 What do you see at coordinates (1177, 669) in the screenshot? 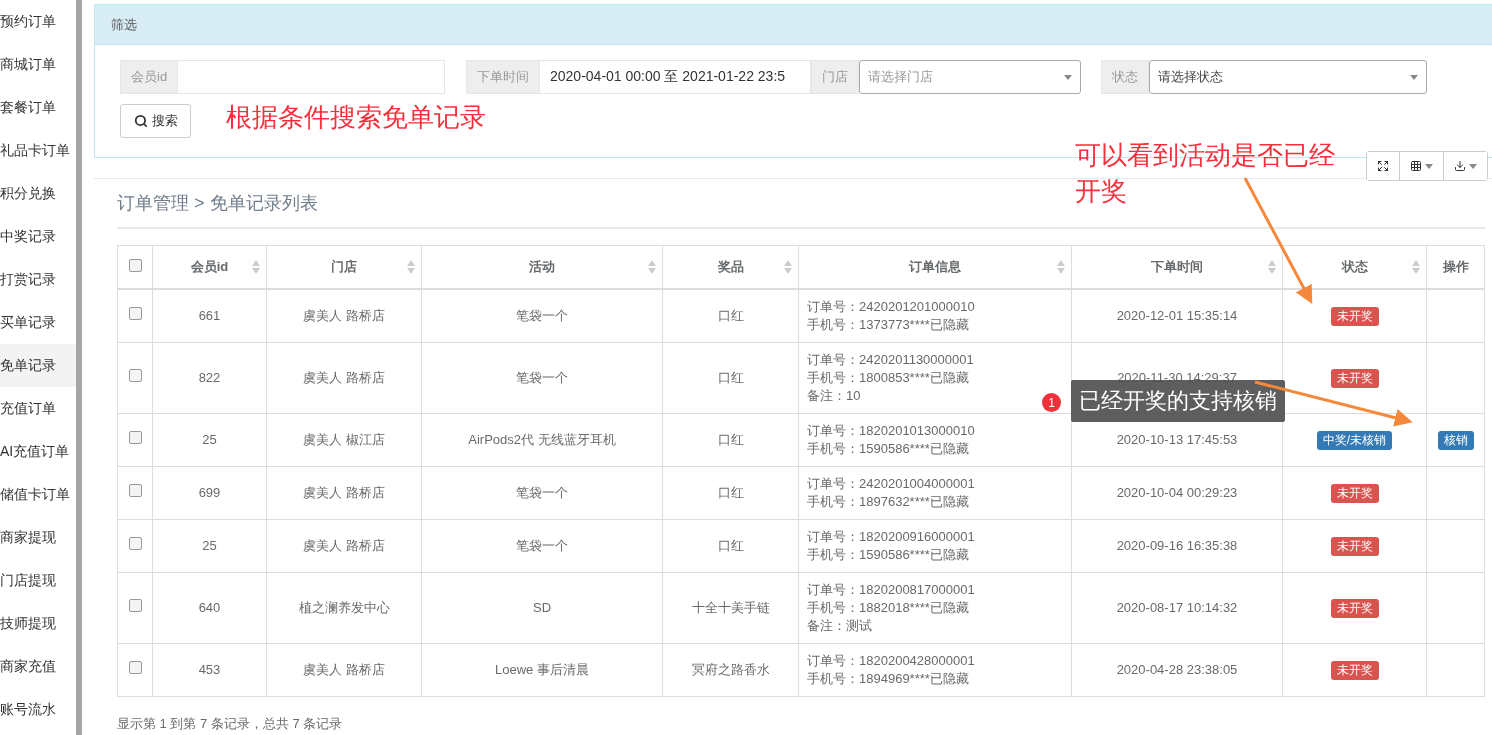
I see `table-cell: 2020-04-28 23:38:05` at bounding box center [1177, 669].